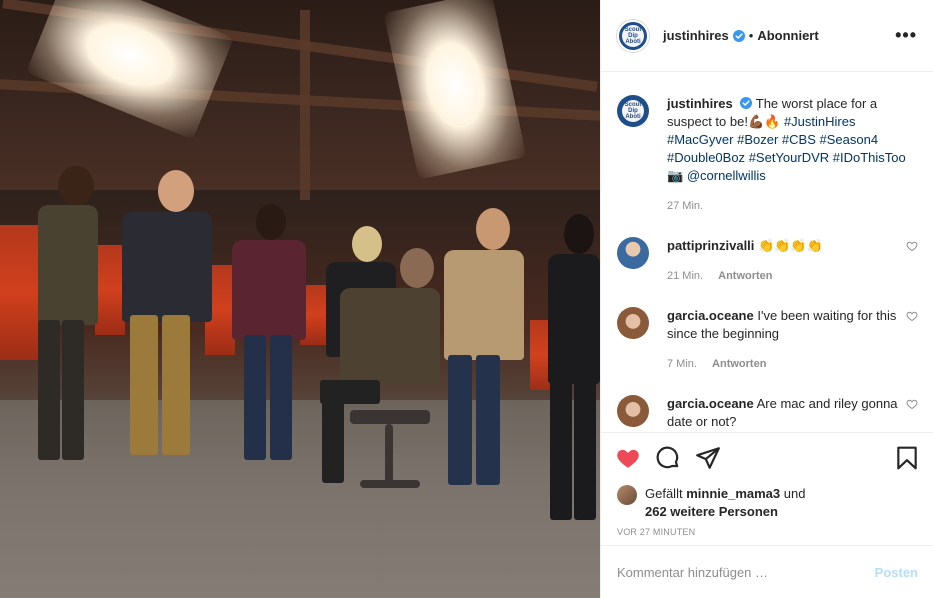  Describe the element at coordinates (767, 532) in the screenshot. I see `post-timestamp: VOR 27 MINUTEN` at that location.